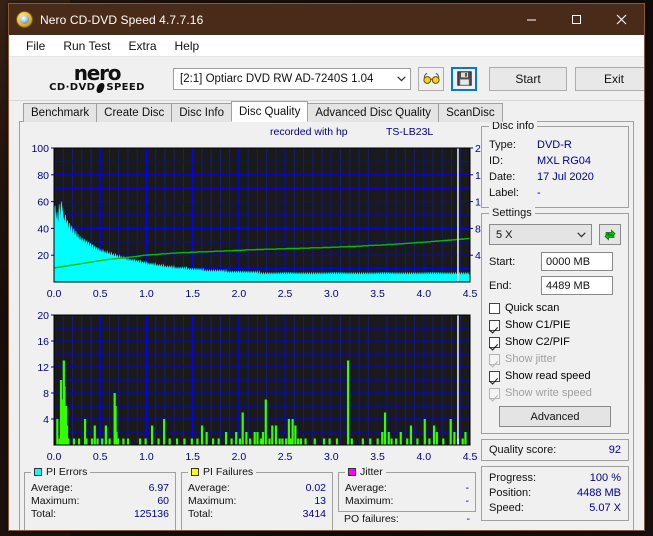  Describe the element at coordinates (494, 393) in the screenshot. I see `checkbox-icon` at that location.